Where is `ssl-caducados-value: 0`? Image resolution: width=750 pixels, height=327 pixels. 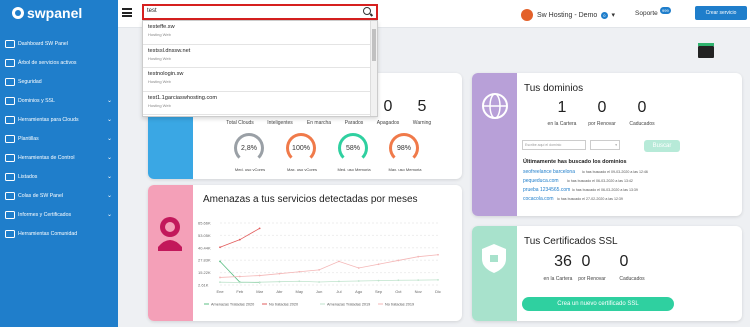 ssl-caducados-value: 0 is located at coordinates (624, 261).